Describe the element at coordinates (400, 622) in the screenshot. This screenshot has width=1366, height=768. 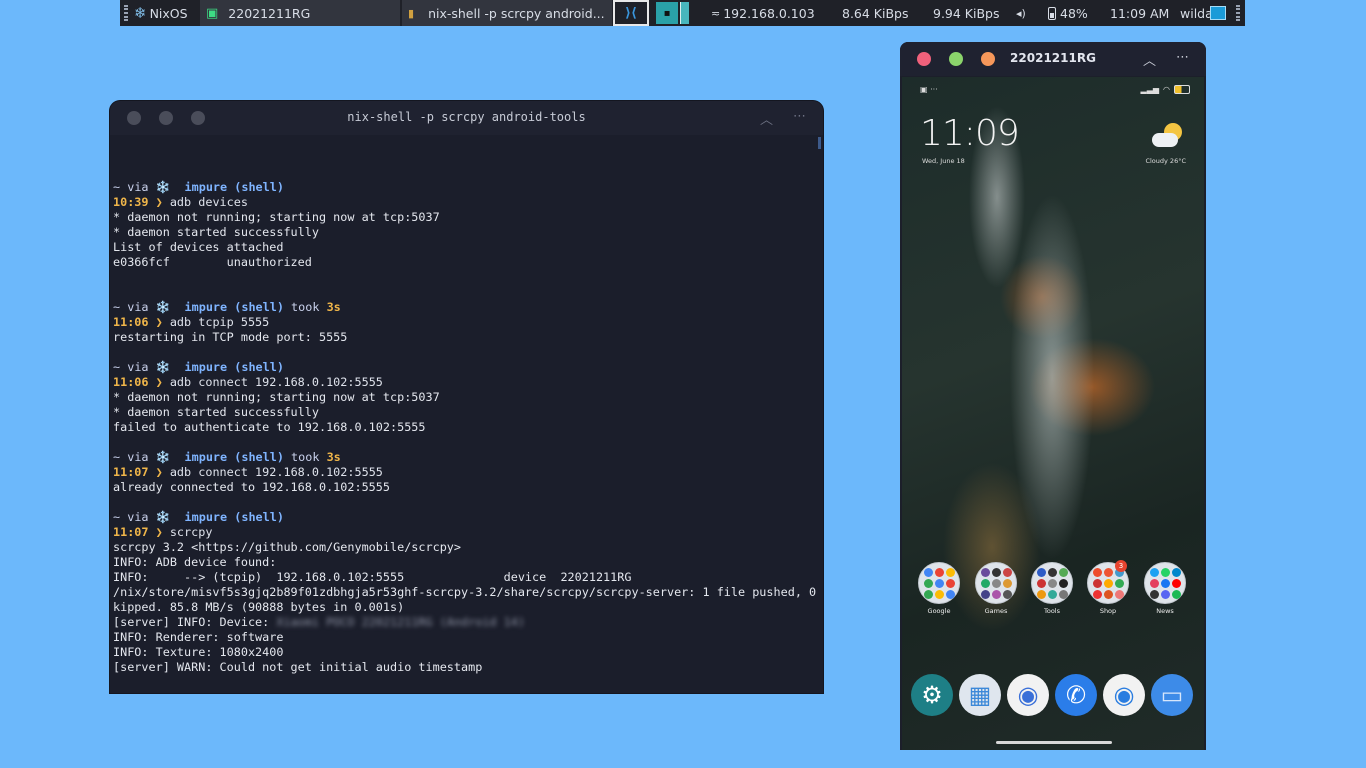
I see `redacted-device-info: Xiaomi POCO 22021211RG (Android 14)` at that location.